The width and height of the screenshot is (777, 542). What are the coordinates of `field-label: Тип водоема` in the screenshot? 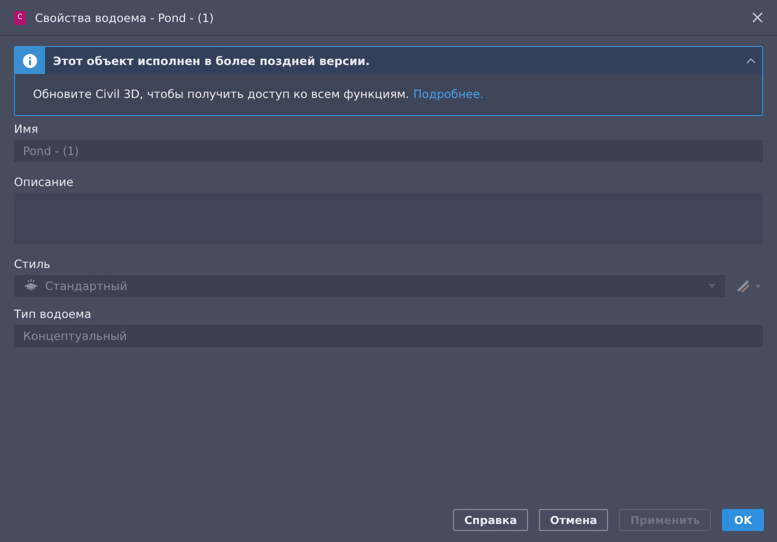 It's located at (53, 314).